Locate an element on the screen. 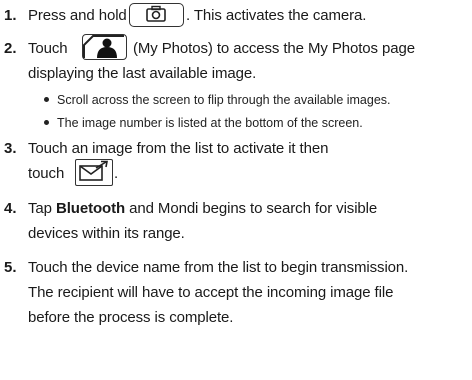  step-3-number: 3. is located at coordinates (10, 148).